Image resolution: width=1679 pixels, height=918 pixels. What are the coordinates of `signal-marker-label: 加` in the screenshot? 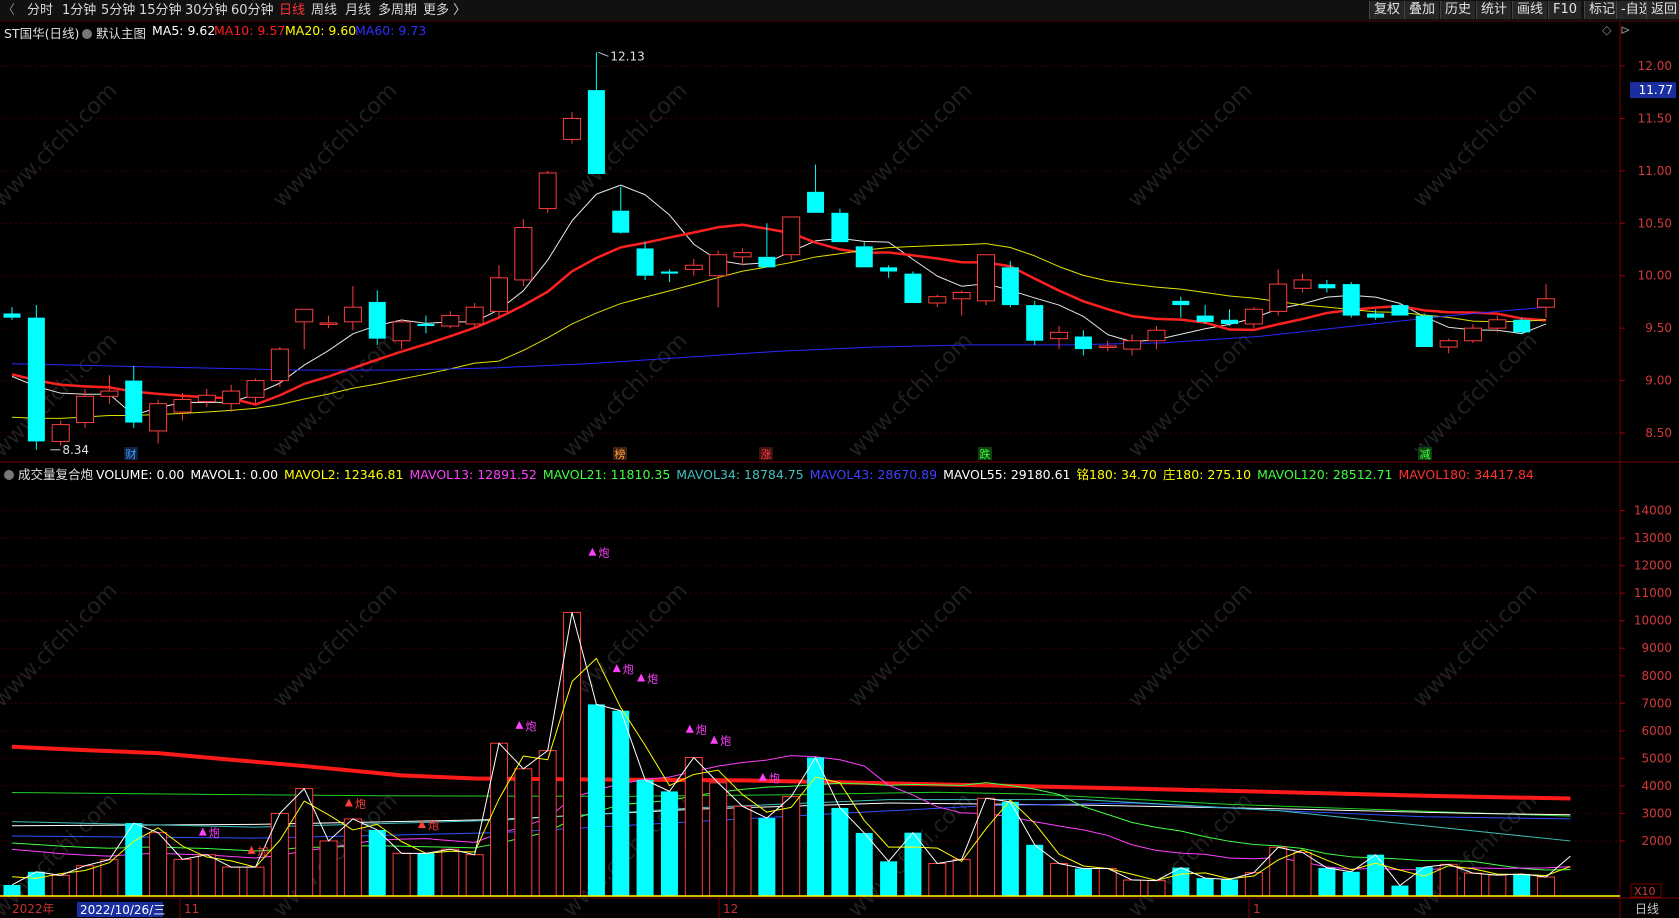 It's located at (263, 851).